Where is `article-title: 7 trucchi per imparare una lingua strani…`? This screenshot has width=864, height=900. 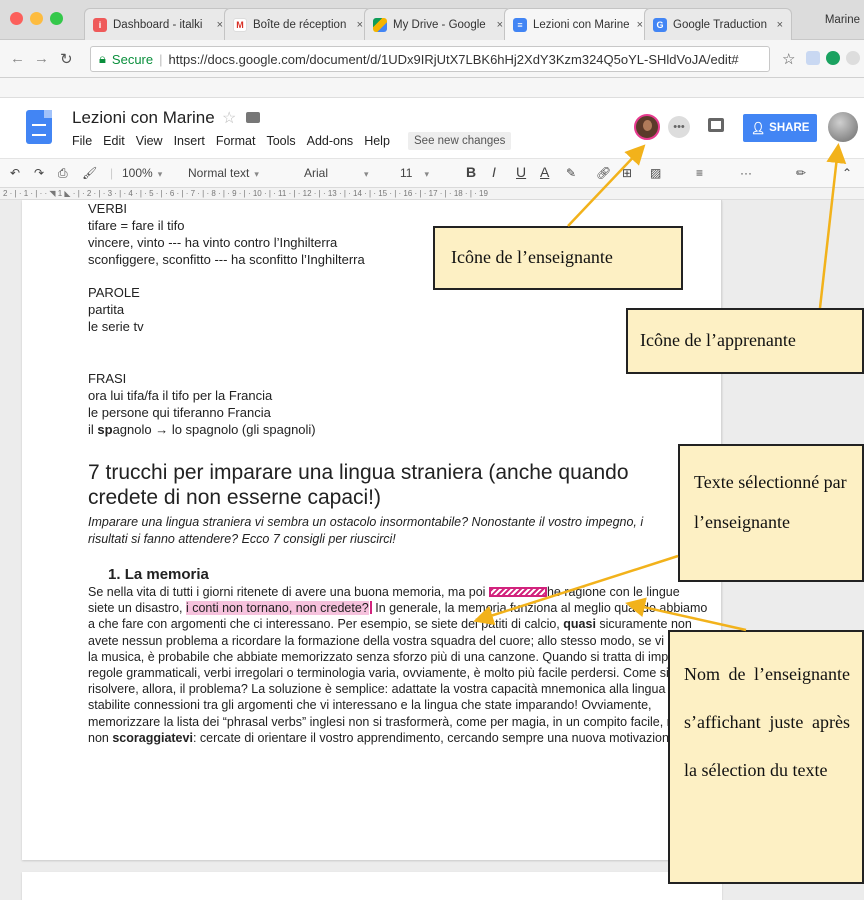
article-title: 7 trucchi per imparare una lingua strani… is located at coordinates (358, 485).